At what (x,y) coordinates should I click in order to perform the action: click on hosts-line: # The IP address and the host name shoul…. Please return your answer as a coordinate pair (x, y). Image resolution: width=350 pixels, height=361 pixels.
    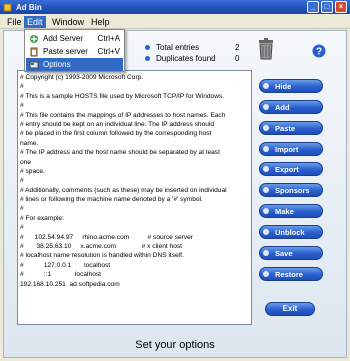
    Looking at the image, I should click on (120, 153).